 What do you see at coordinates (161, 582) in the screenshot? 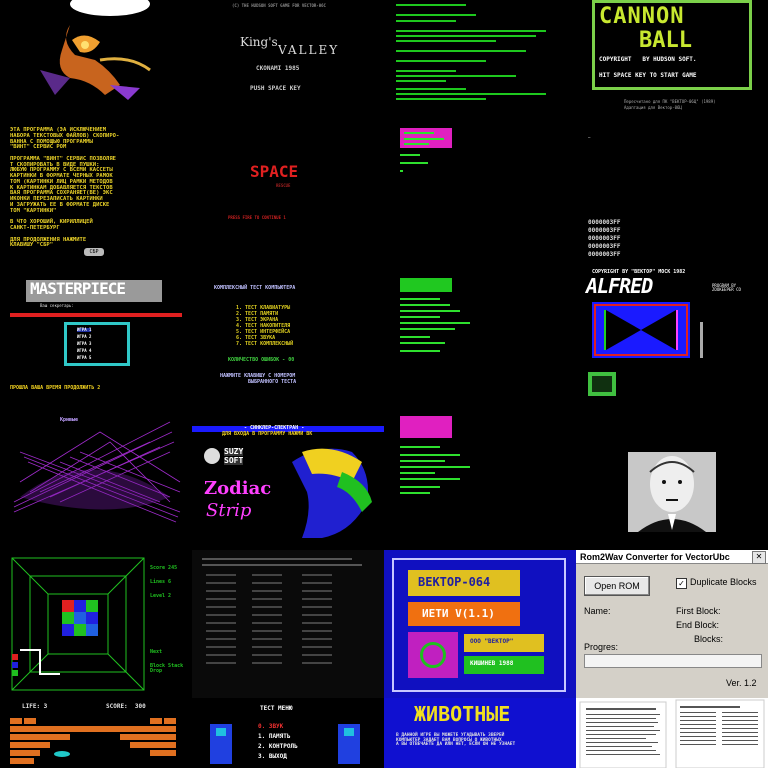
I see `tetris-lines: Lines 6` at bounding box center [161, 582].